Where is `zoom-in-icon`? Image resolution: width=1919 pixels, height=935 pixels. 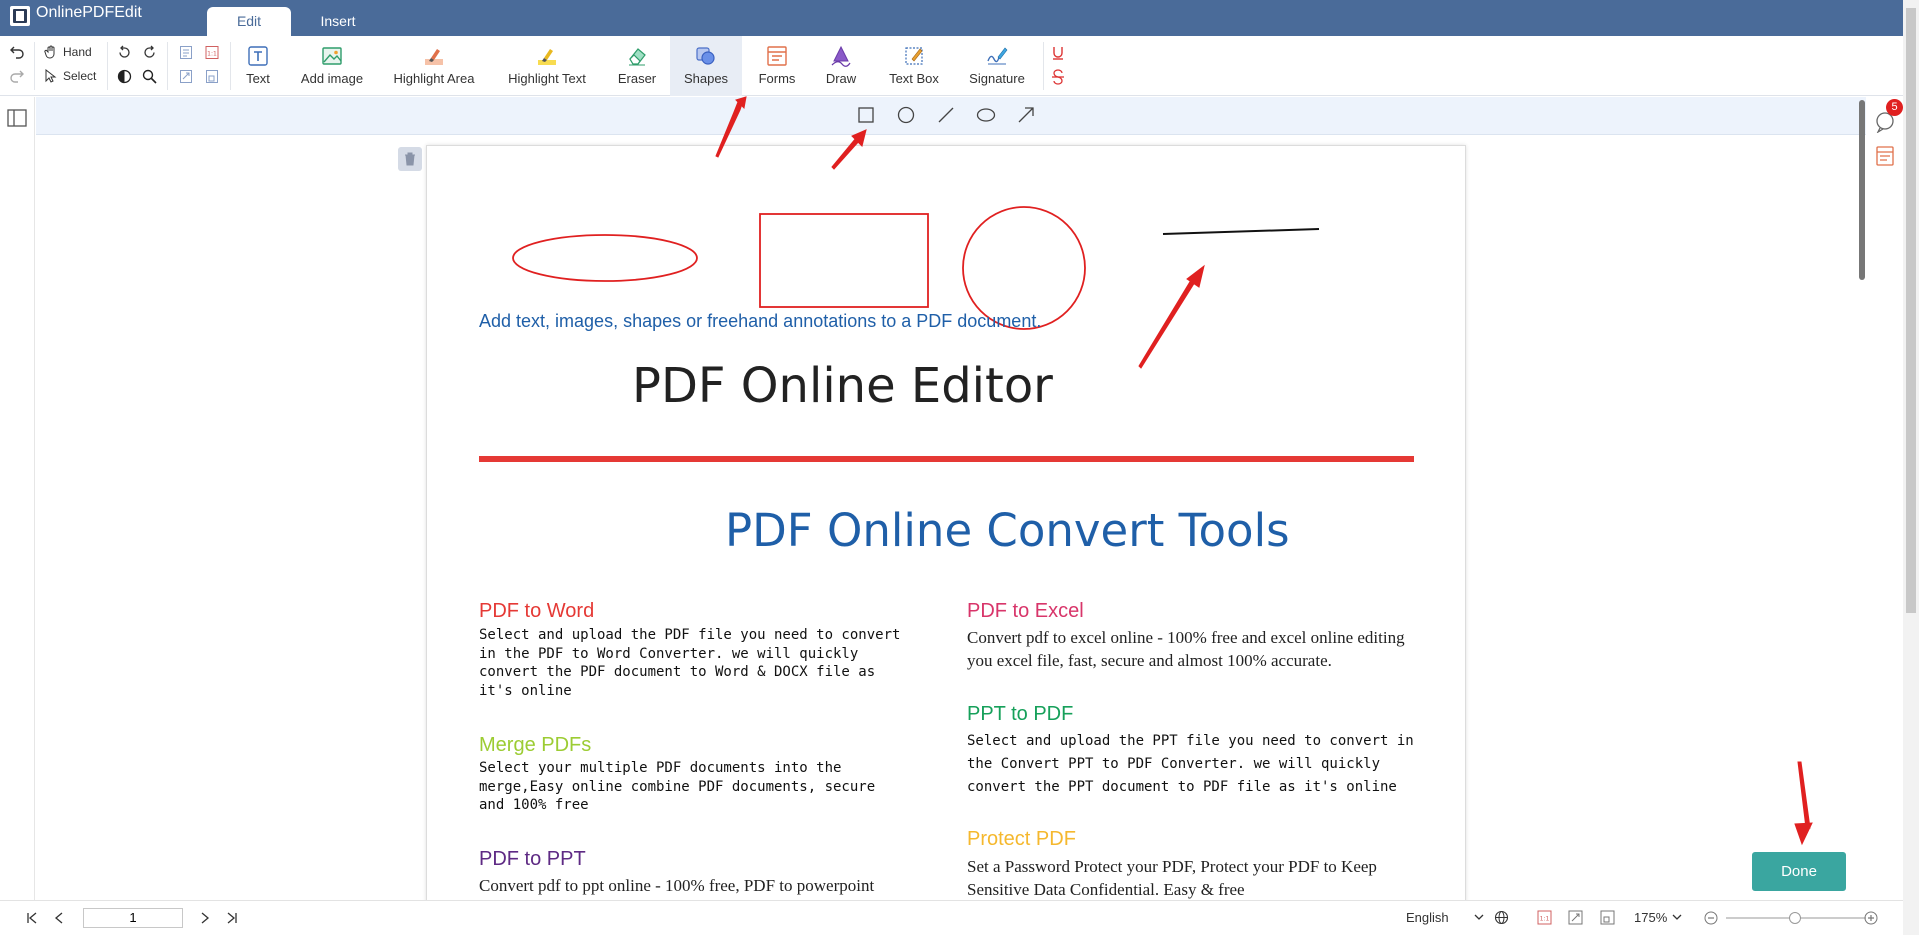
zoom-in-icon is located at coordinates (1871, 918).